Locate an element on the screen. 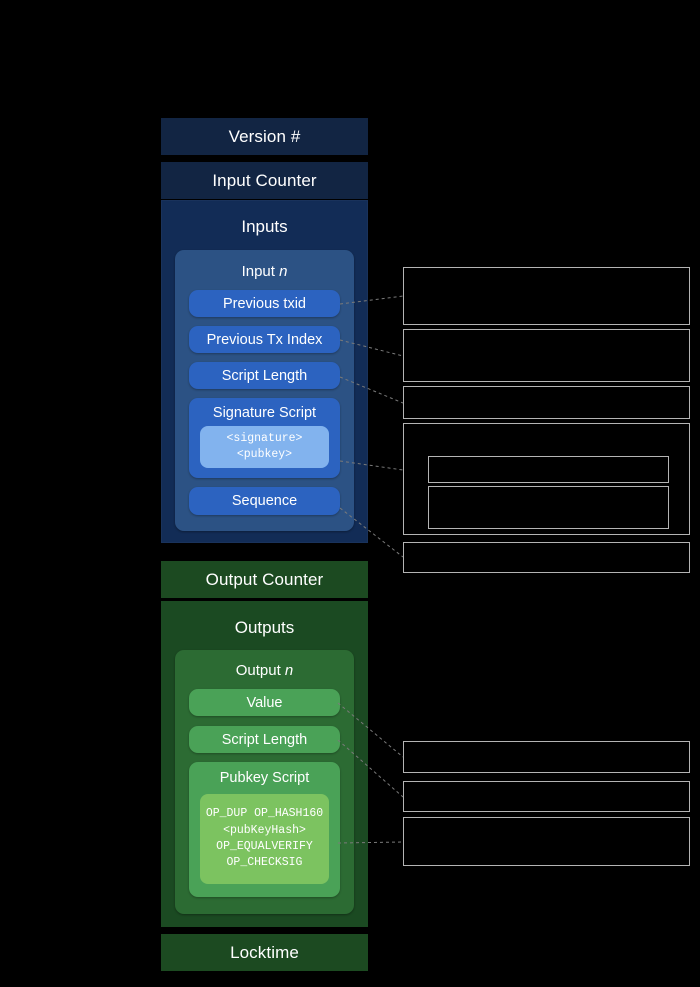  signature-script-code: <signature> <pubkey> is located at coordinates (264, 447).